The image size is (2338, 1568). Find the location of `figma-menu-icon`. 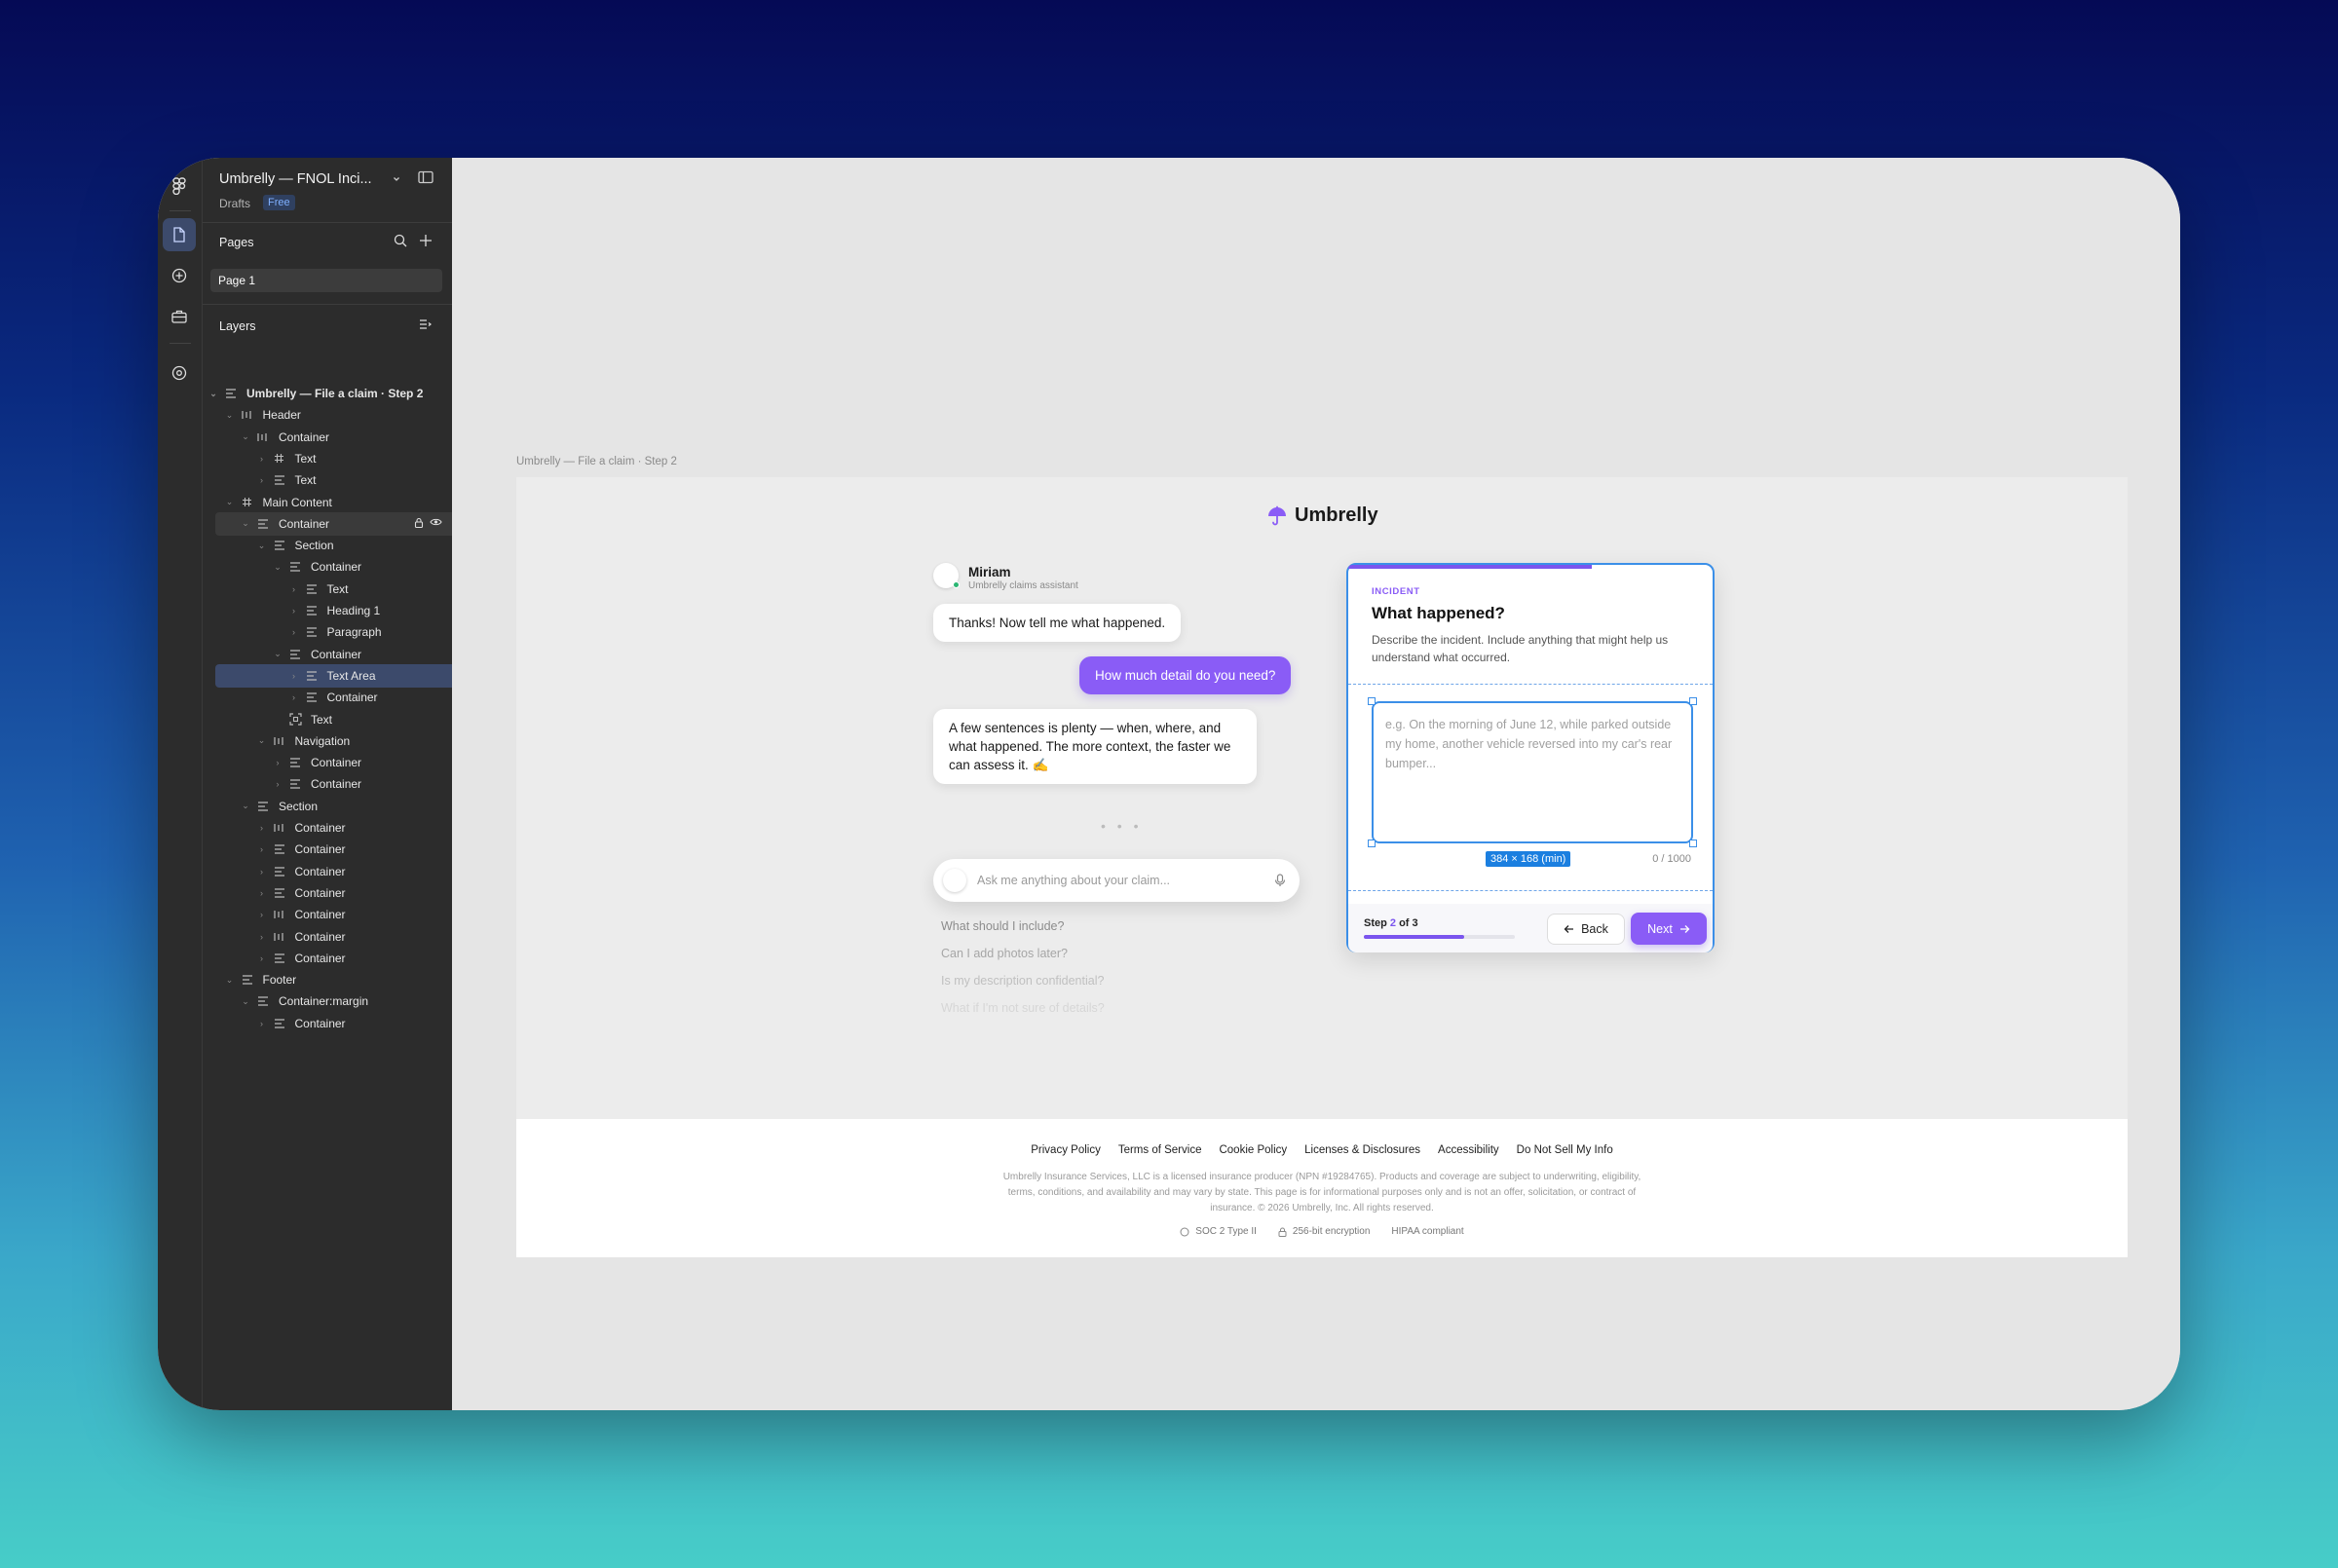

figma-menu-icon is located at coordinates (179, 186).